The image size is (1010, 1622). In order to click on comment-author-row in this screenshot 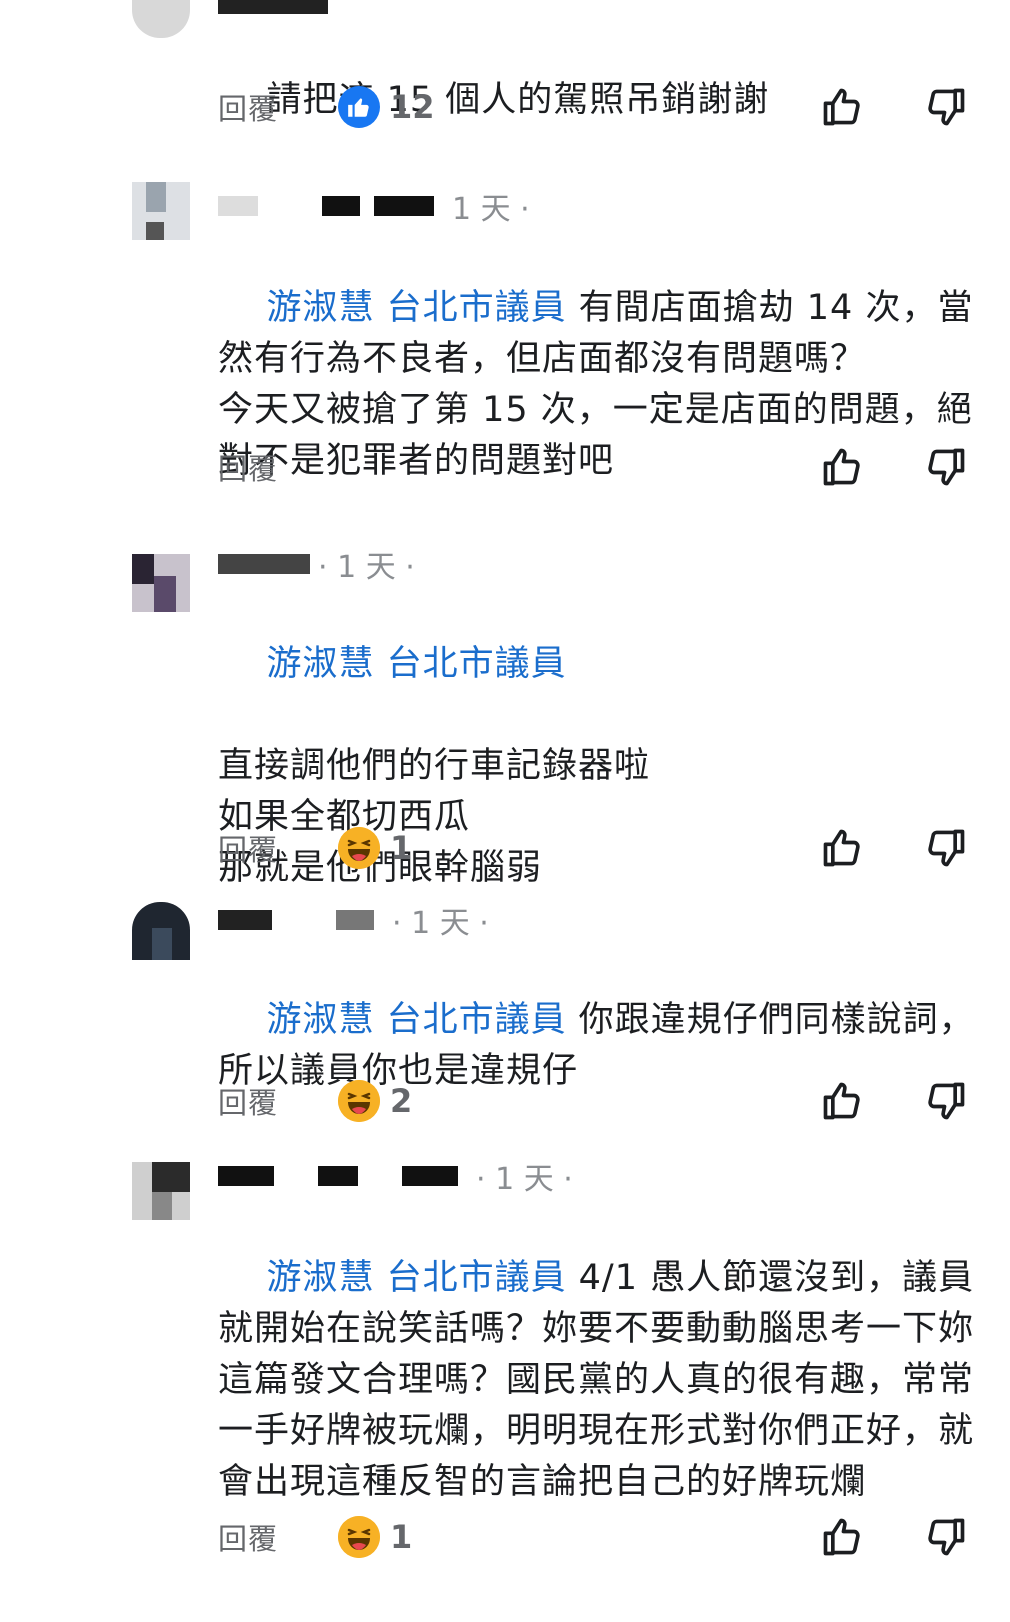, I will do `click(280, 12)`.